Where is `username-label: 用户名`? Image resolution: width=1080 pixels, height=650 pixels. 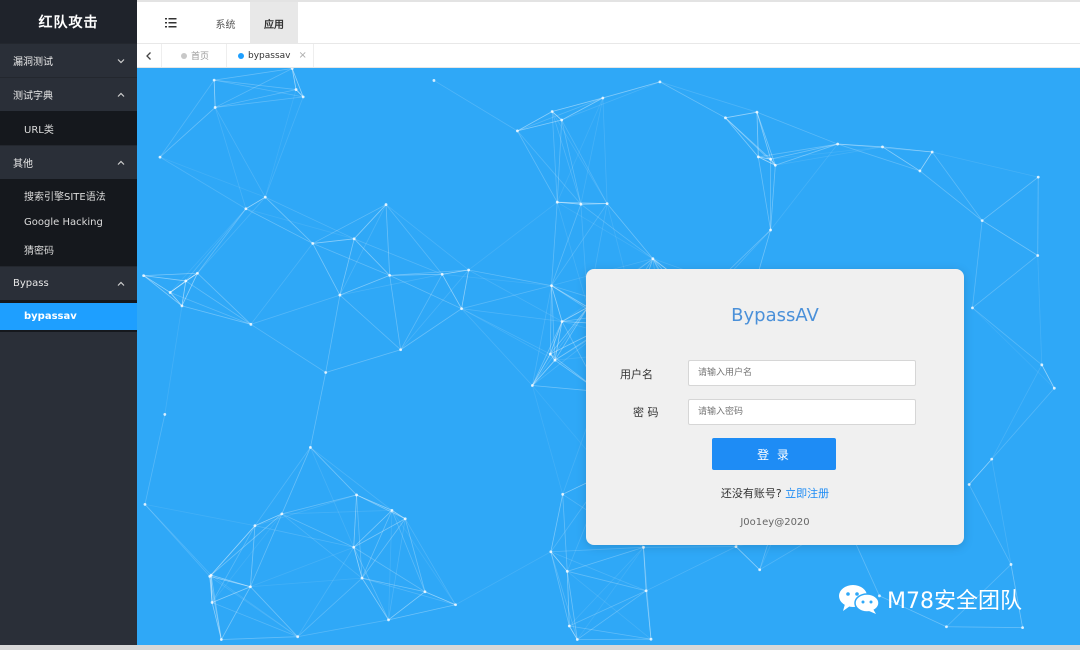 username-label: 用户名 is located at coordinates (636, 374).